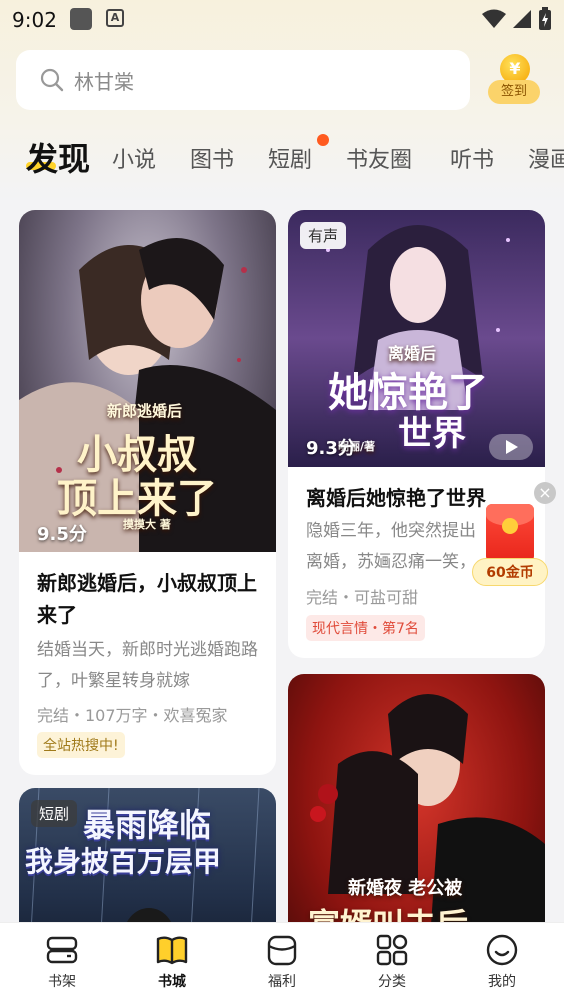  What do you see at coordinates (502, 950) in the screenshot?
I see `profile-icon` at bounding box center [502, 950].